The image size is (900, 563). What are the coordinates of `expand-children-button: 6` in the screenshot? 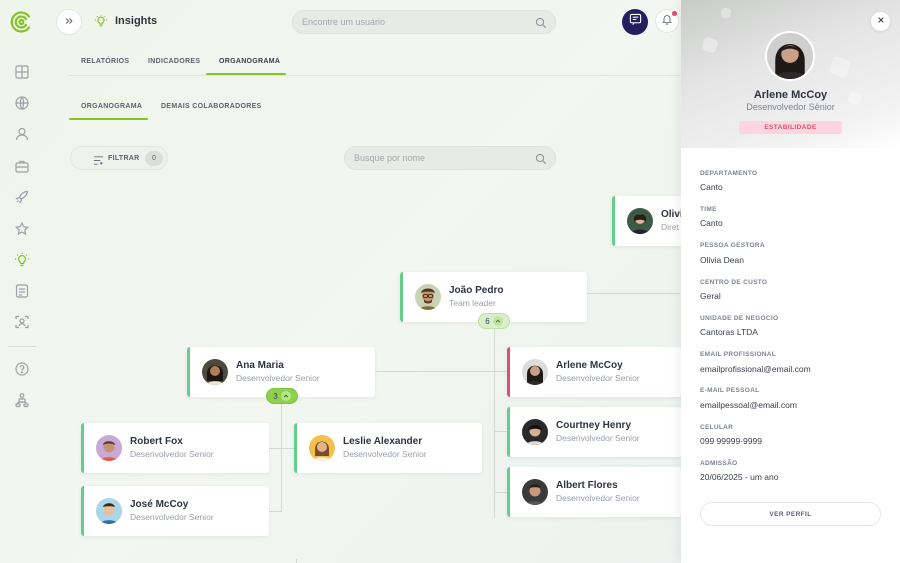 It's located at (494, 321).